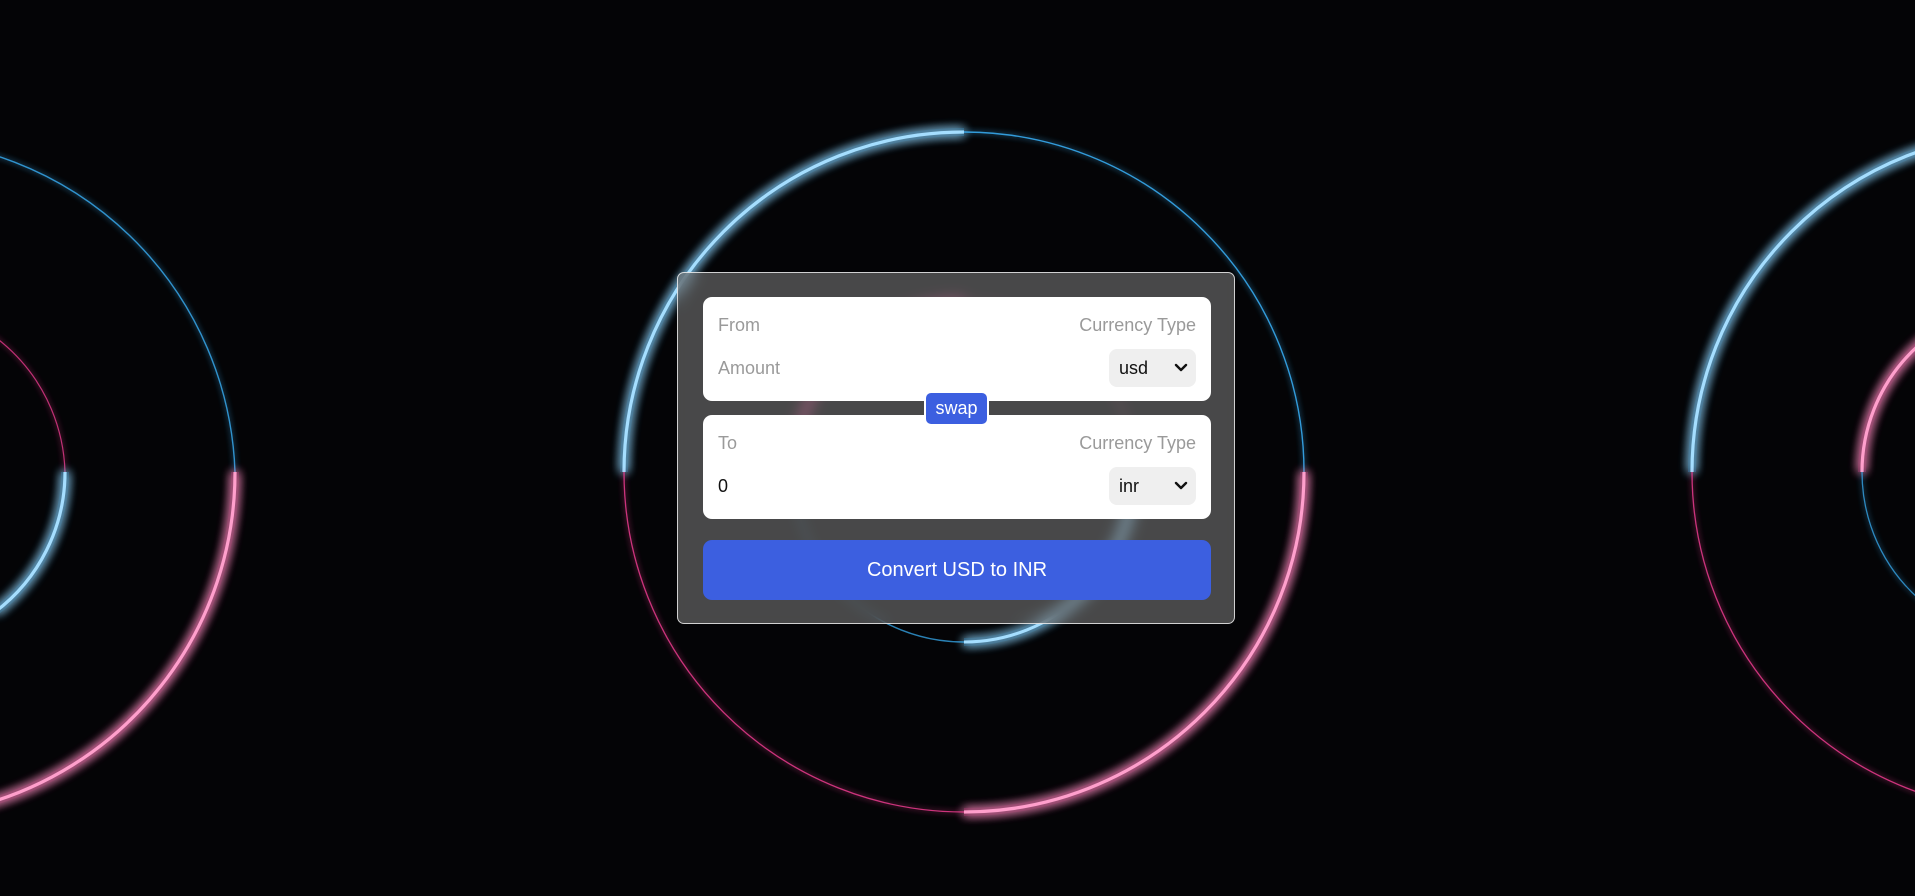 The height and width of the screenshot is (896, 1915). What do you see at coordinates (1801, 470) in the screenshot?
I see `right-ring-group` at bounding box center [1801, 470].